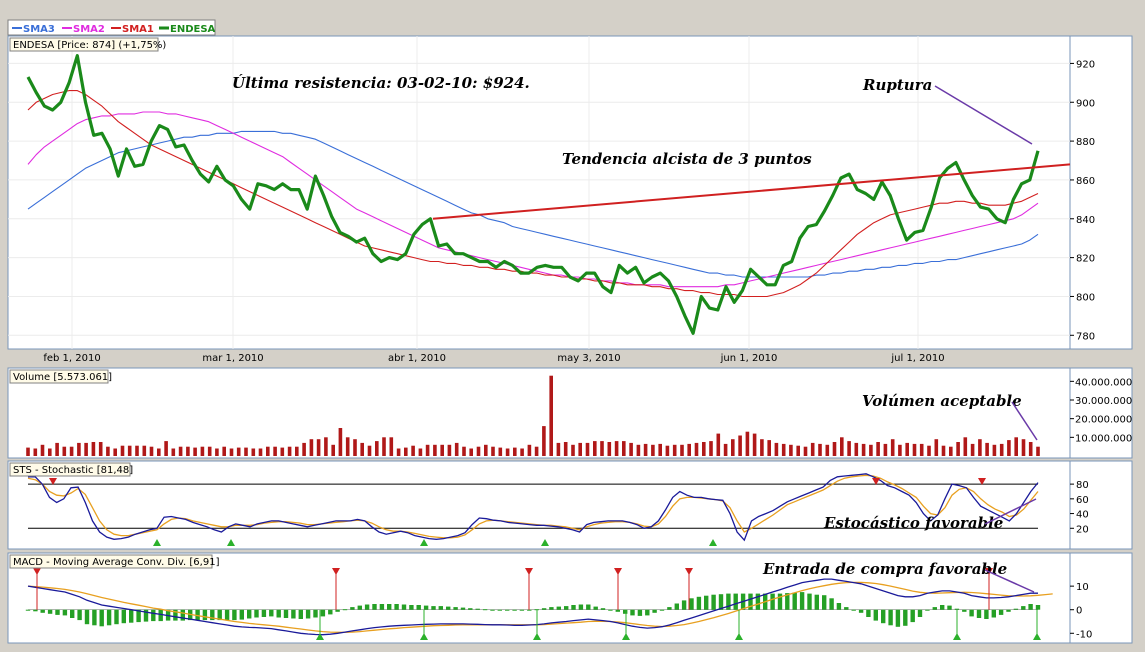 The image size is (1145, 652). What do you see at coordinates (913, 523) in the screenshot?
I see `annotation-stoch: Estocástico favorable` at bounding box center [913, 523].